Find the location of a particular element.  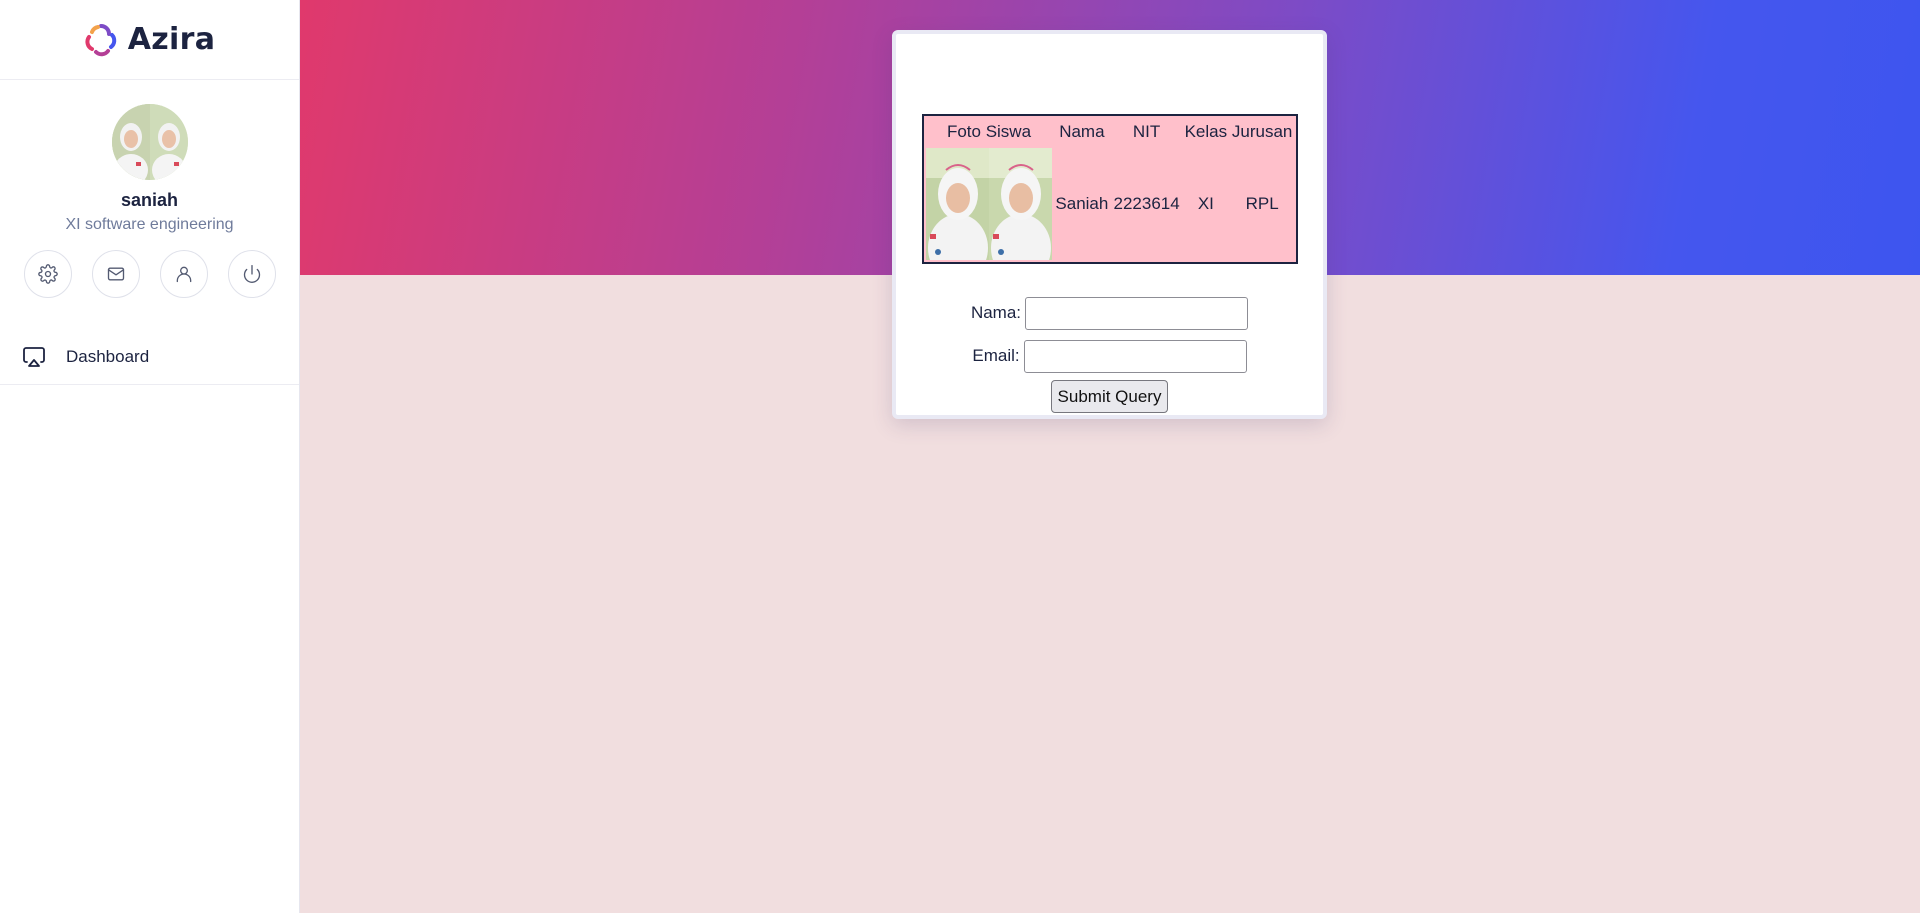

submit-row: Submit Query is located at coordinates (1109, 396).